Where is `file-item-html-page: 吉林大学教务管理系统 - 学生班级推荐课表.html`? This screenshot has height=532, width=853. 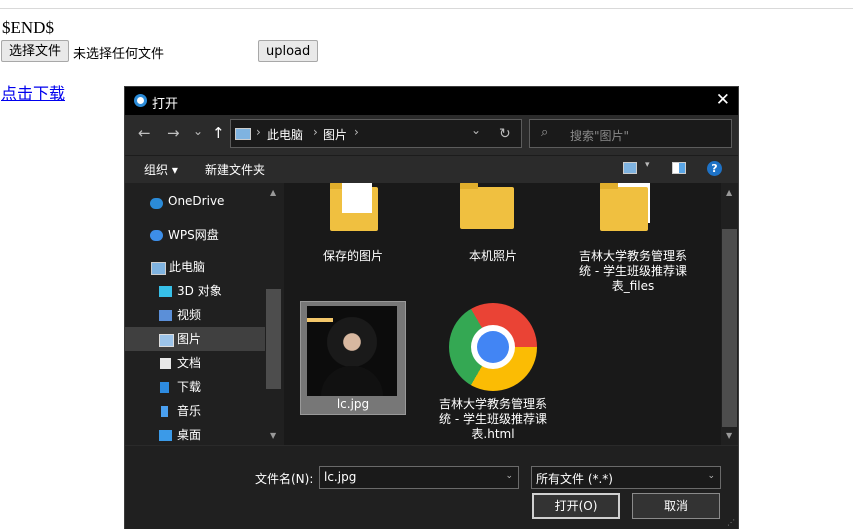
file-item-html-page: 吉林大学教务管理系统 - 学生班级推荐课表.html is located at coordinates (493, 371).